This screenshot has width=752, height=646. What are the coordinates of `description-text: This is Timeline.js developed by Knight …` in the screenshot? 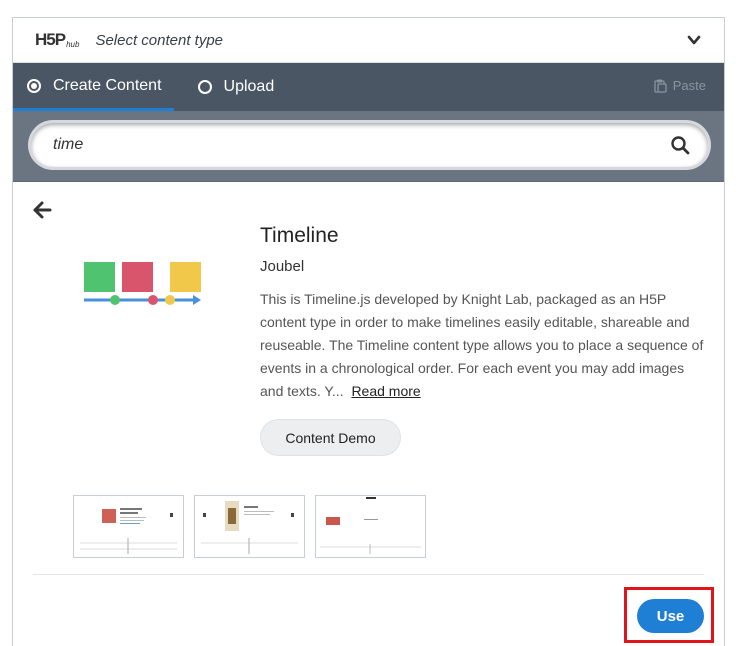 It's located at (482, 345).